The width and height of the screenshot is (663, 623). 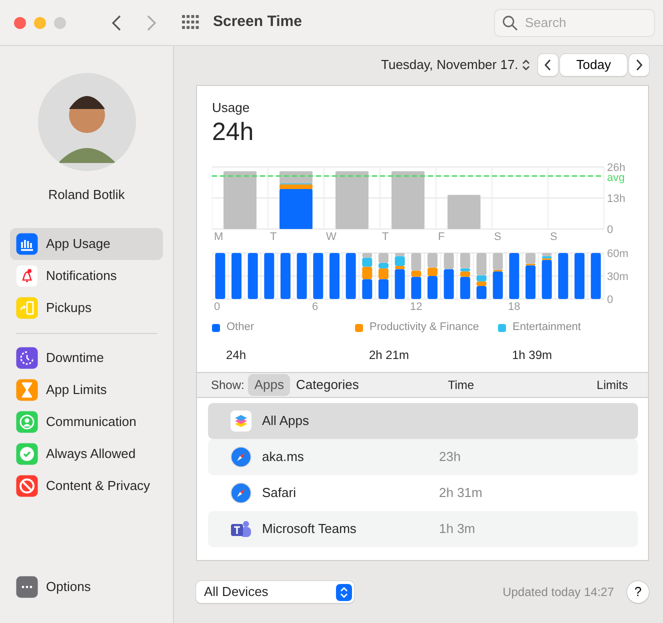 I want to click on sidebar-item: App Limits, so click(x=86, y=390).